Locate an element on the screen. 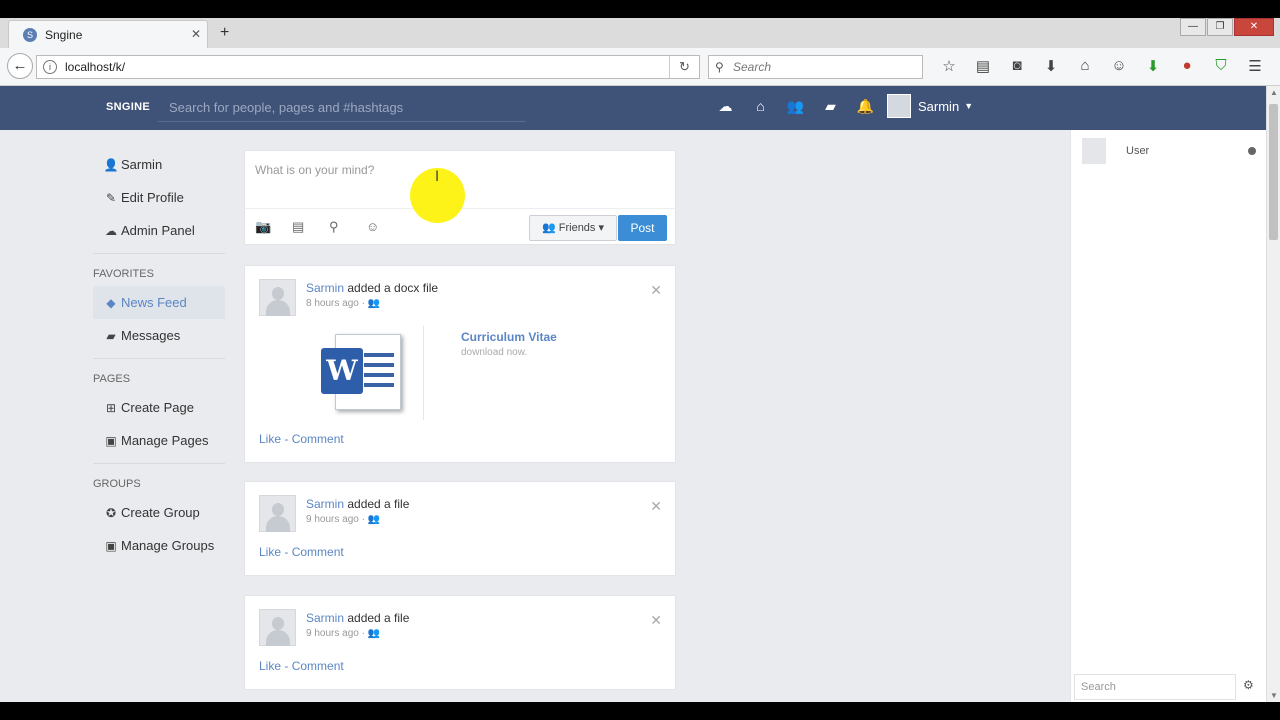 The height and width of the screenshot is (720, 1280). camera-icon: 📷 is located at coordinates (273, 227).